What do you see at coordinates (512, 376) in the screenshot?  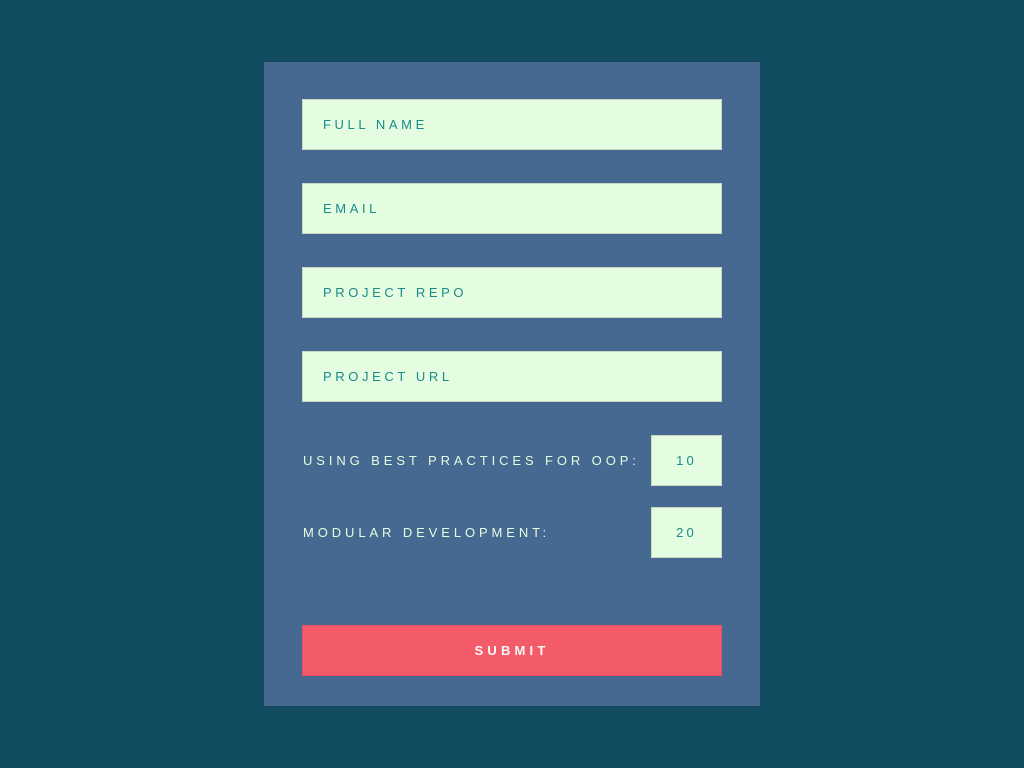 I see `project-url-input` at bounding box center [512, 376].